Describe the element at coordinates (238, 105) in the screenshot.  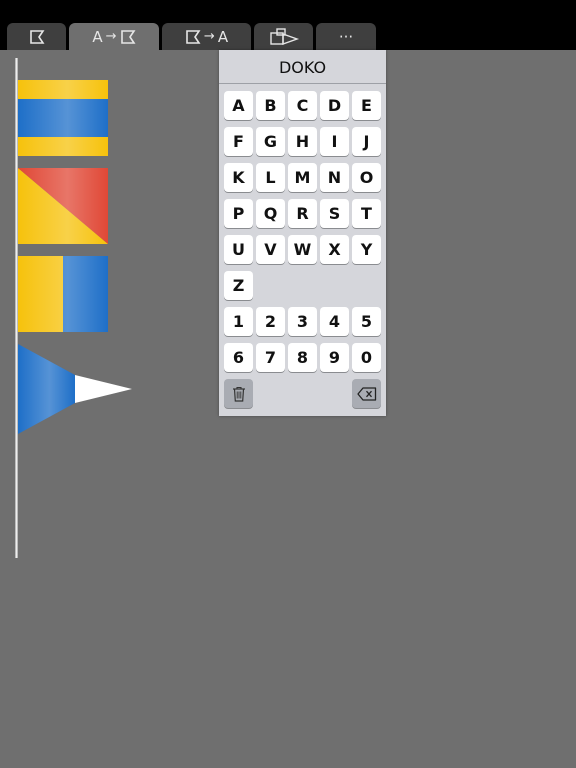
I see `key-a: A` at that location.